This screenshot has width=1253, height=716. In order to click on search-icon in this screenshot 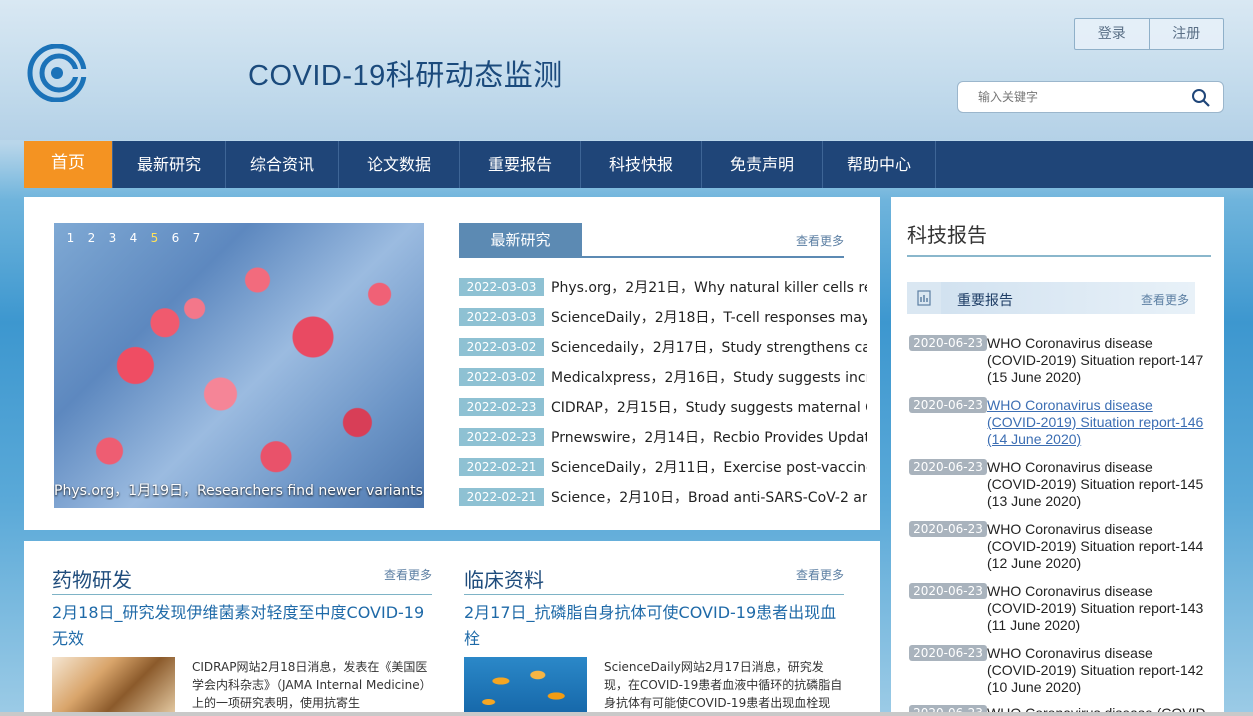, I will do `click(1201, 98)`.